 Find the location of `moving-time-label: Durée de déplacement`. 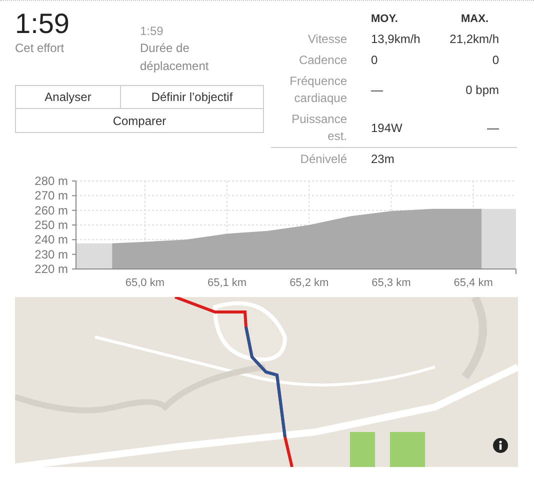

moving-time-label: Durée de déplacement is located at coordinates (175, 57).